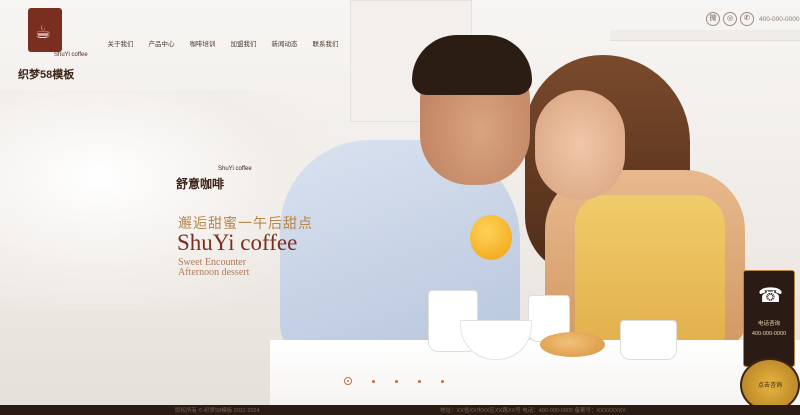 The image size is (800, 415). What do you see at coordinates (769, 318) in the screenshot?
I see `side-contact-box: ☎ 电话咨询 400-000-0000` at bounding box center [769, 318].